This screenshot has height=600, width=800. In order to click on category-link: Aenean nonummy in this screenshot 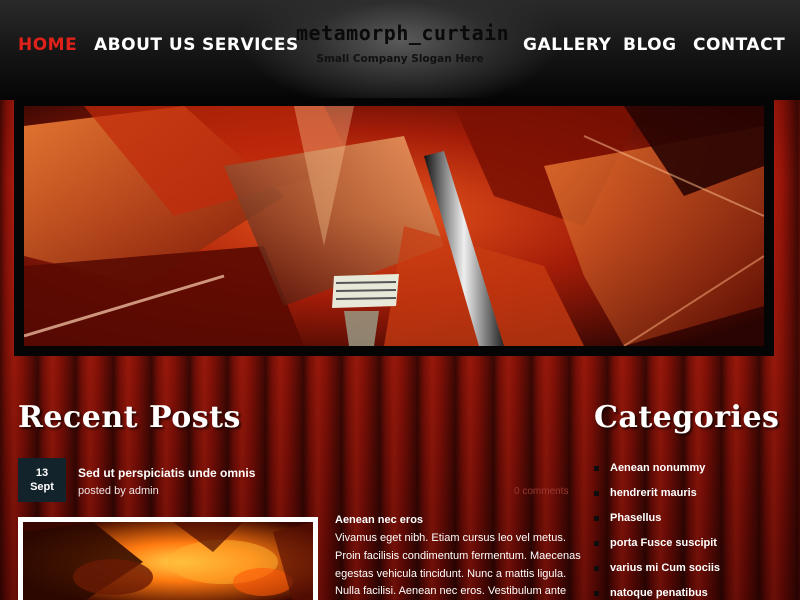, I will do `click(657, 468)`.